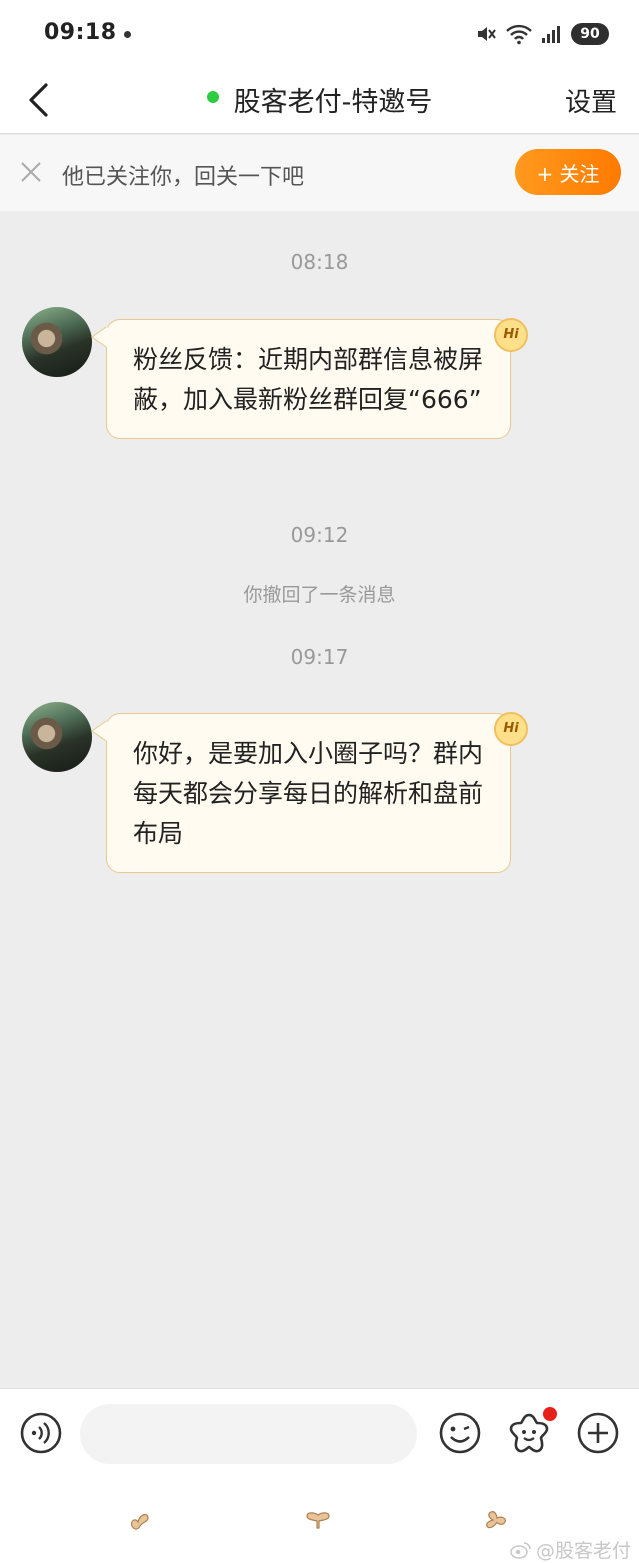 This screenshot has width=639, height=1563. I want to click on message-text: 粉丝反馈：近期内部群信息被屏蔽，加入最新粉丝群回复“666”, so click(308, 379).